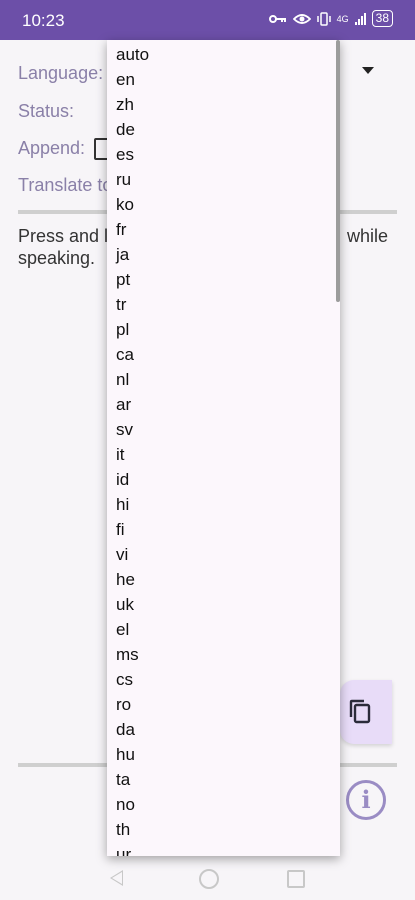 Image resolution: width=415 pixels, height=900 pixels. Describe the element at coordinates (223, 653) in the screenshot. I see `language-option-ms: ms` at that location.